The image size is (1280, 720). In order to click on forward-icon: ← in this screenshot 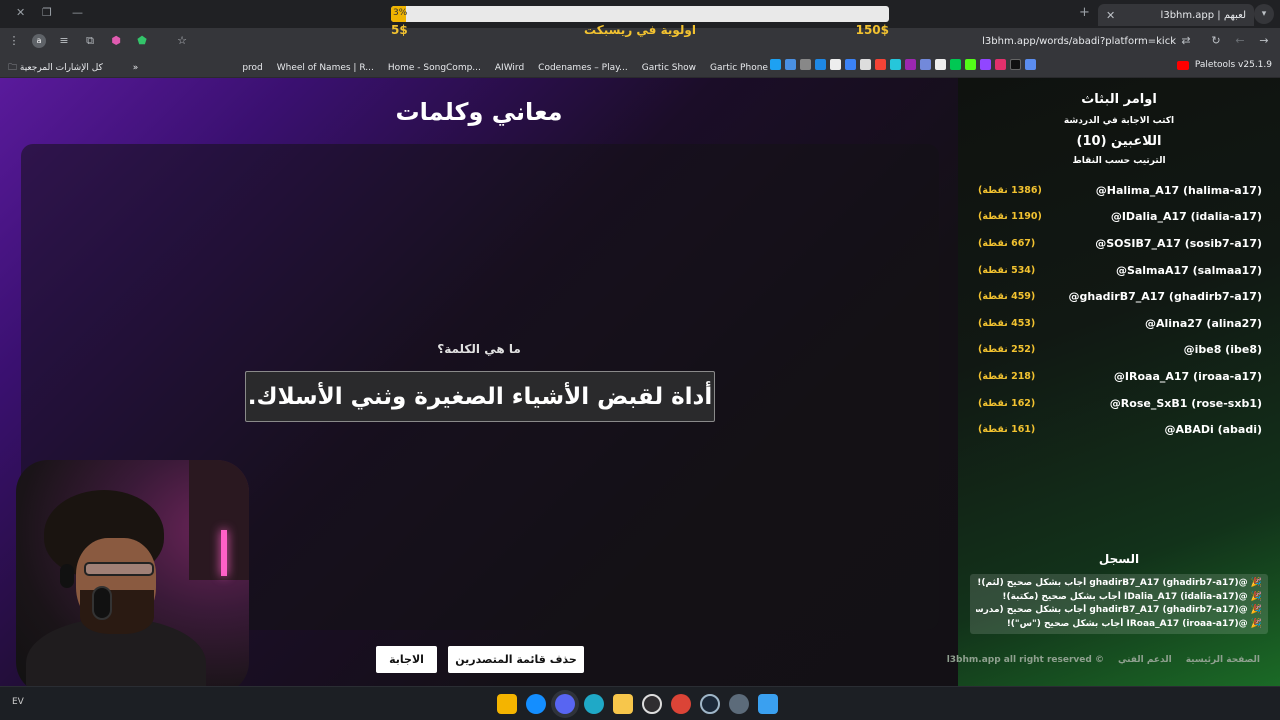, I will do `click(1240, 41)`.